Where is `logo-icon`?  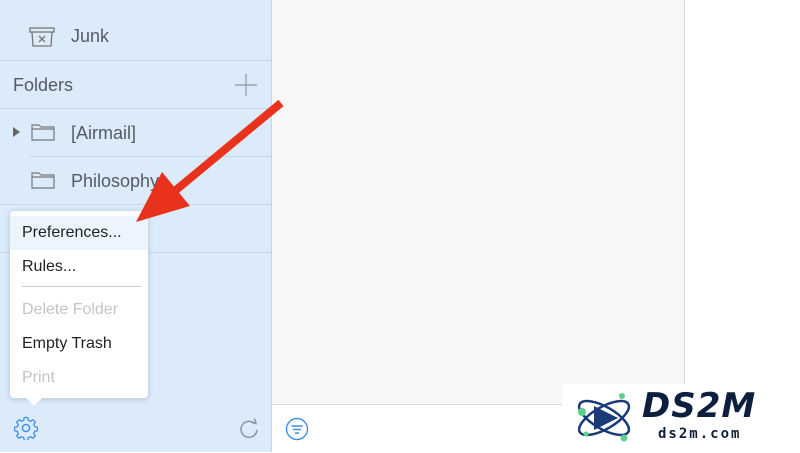
logo-icon is located at coordinates (604, 417).